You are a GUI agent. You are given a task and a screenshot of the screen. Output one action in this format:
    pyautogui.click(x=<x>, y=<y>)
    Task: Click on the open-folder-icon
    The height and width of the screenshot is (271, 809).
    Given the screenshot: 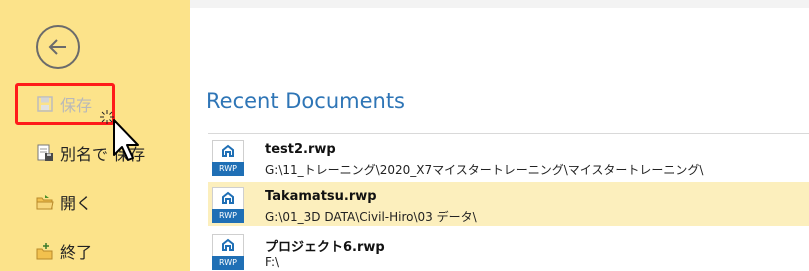 What is the action you would take?
    pyautogui.click(x=45, y=202)
    